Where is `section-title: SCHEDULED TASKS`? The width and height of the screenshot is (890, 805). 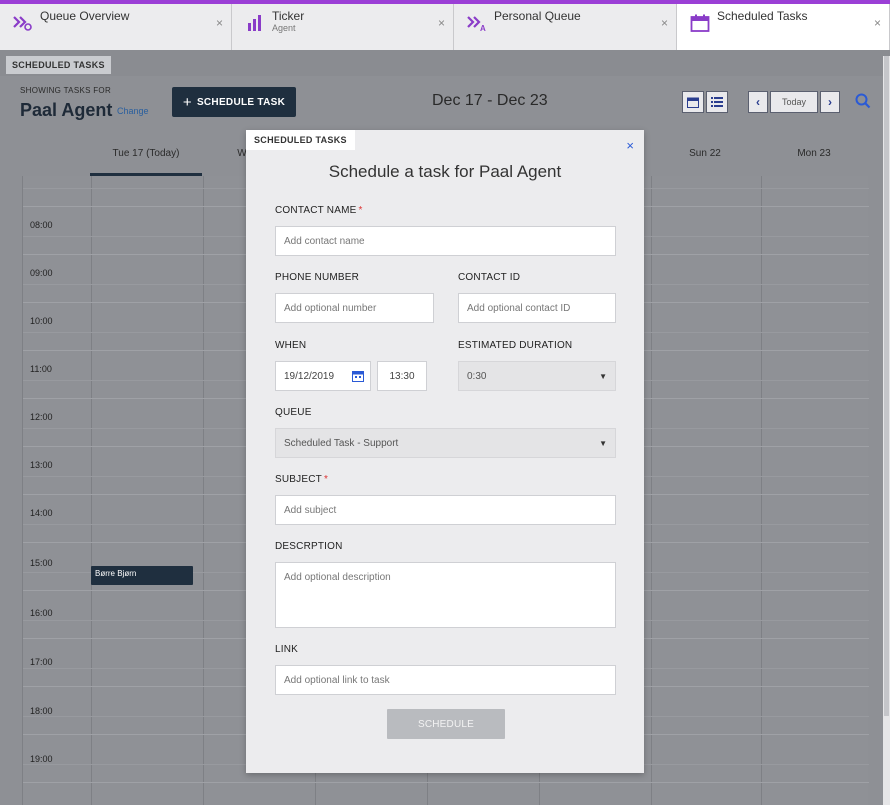 section-title: SCHEDULED TASKS is located at coordinates (58, 65).